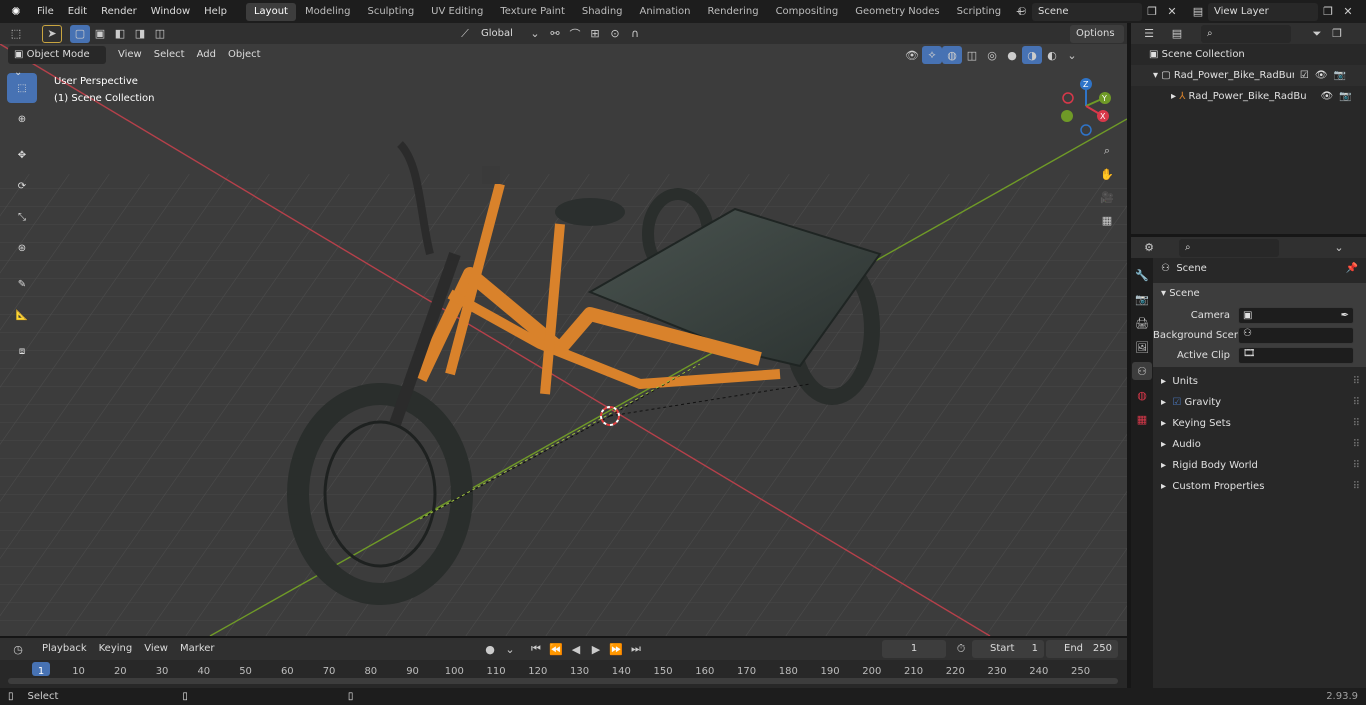 Image resolution: width=1366 pixels, height=705 pixels. What do you see at coordinates (1348, 12) in the screenshot?
I see `remove-view-layer-icon: ✕` at bounding box center [1348, 12].